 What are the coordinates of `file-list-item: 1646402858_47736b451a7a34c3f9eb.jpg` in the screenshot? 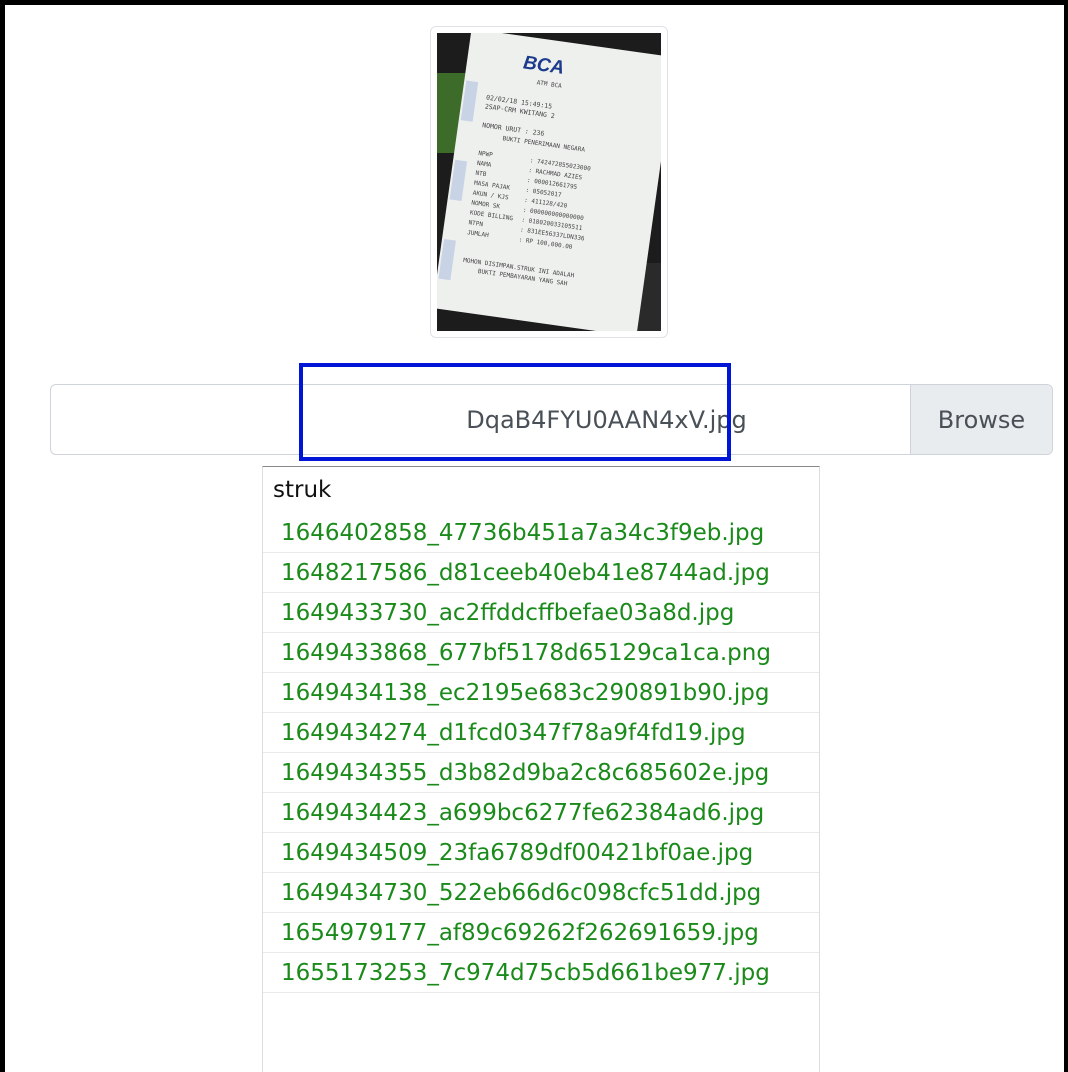 It's located at (541, 533).